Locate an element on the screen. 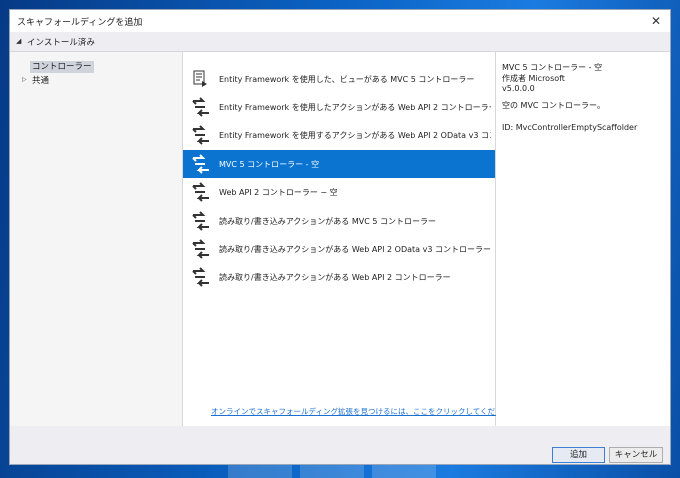 Image resolution: width=680 pixels, height=478 pixels. tree-item-controller: コントローラー is located at coordinates (62, 66).